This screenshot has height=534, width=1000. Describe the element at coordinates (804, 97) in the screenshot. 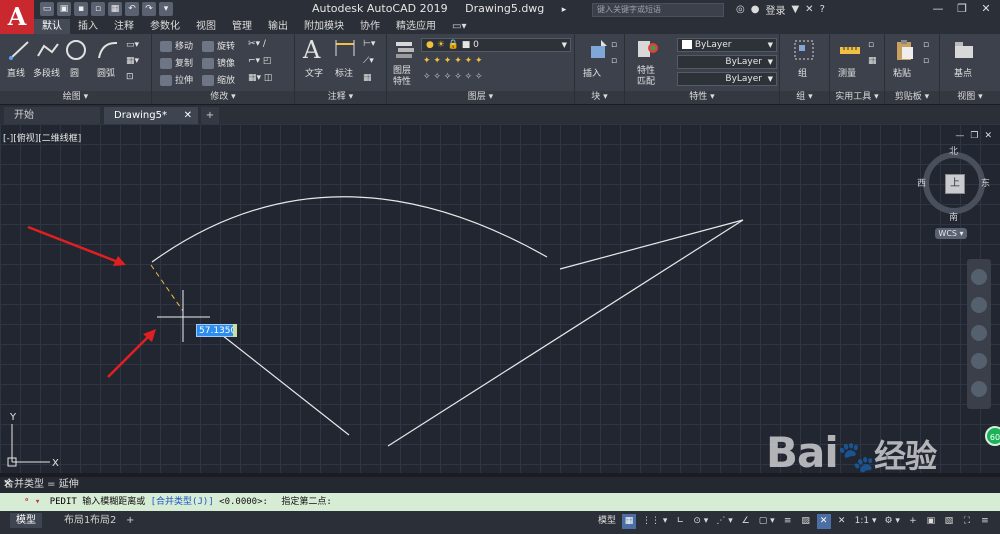

I see `panel-groups-title: 组 ▾` at that location.